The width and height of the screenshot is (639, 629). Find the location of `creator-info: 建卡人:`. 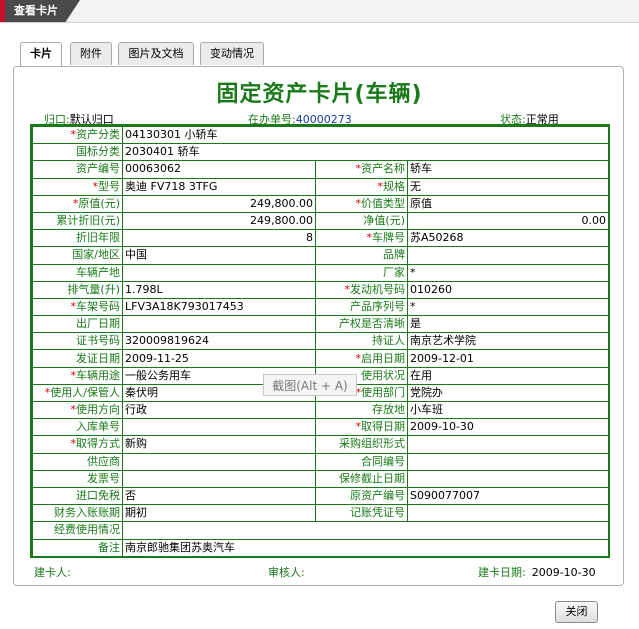

creator-info: 建卡人: is located at coordinates (52, 572).